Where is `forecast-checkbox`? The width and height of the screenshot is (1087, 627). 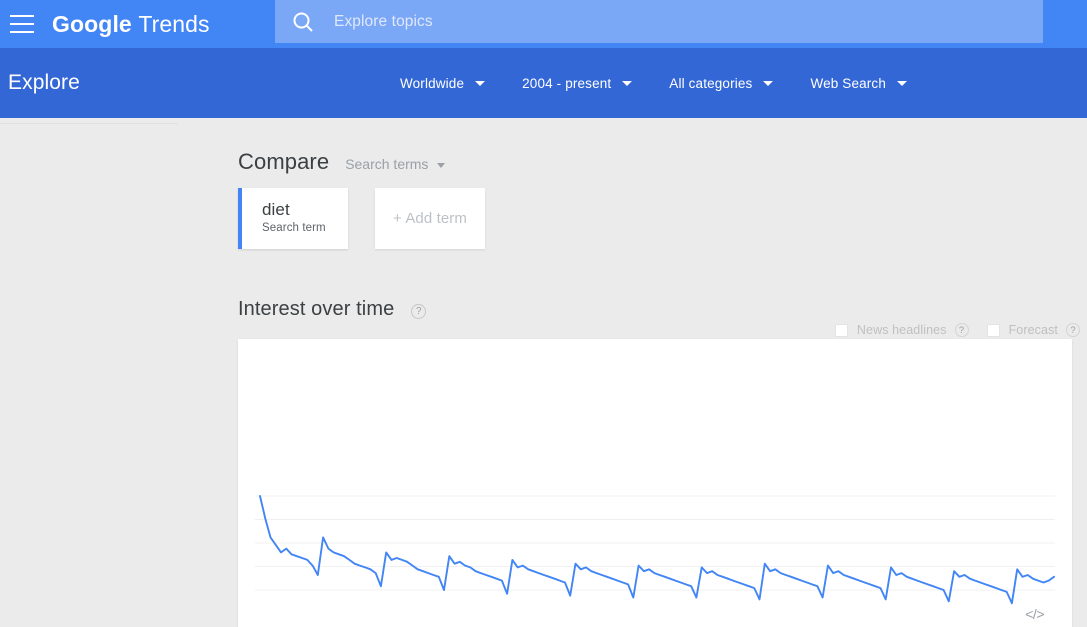 forecast-checkbox is located at coordinates (993, 330).